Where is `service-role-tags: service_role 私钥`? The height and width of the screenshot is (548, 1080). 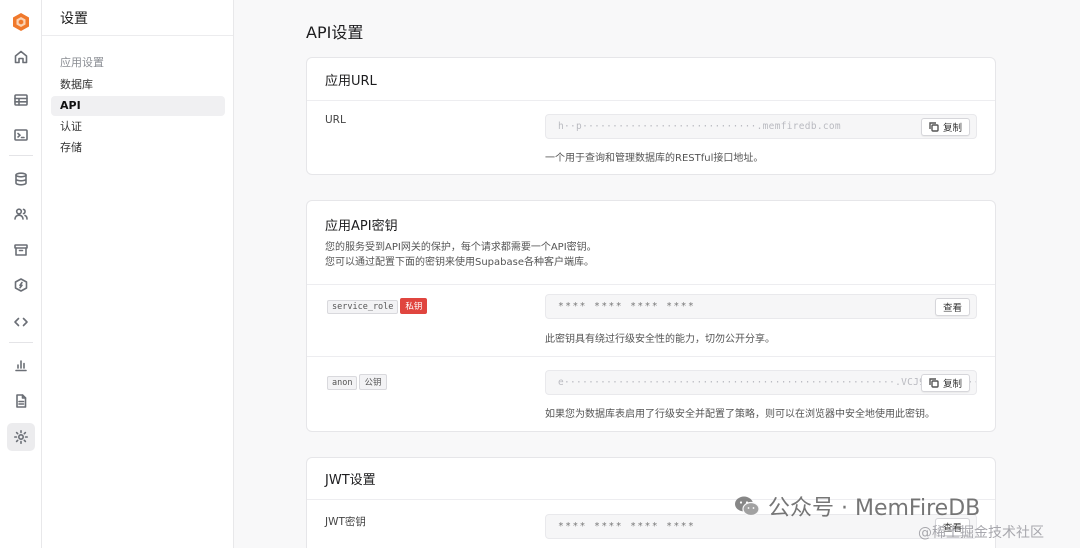
service-role-tags: service_role 私钥 is located at coordinates (378, 304).